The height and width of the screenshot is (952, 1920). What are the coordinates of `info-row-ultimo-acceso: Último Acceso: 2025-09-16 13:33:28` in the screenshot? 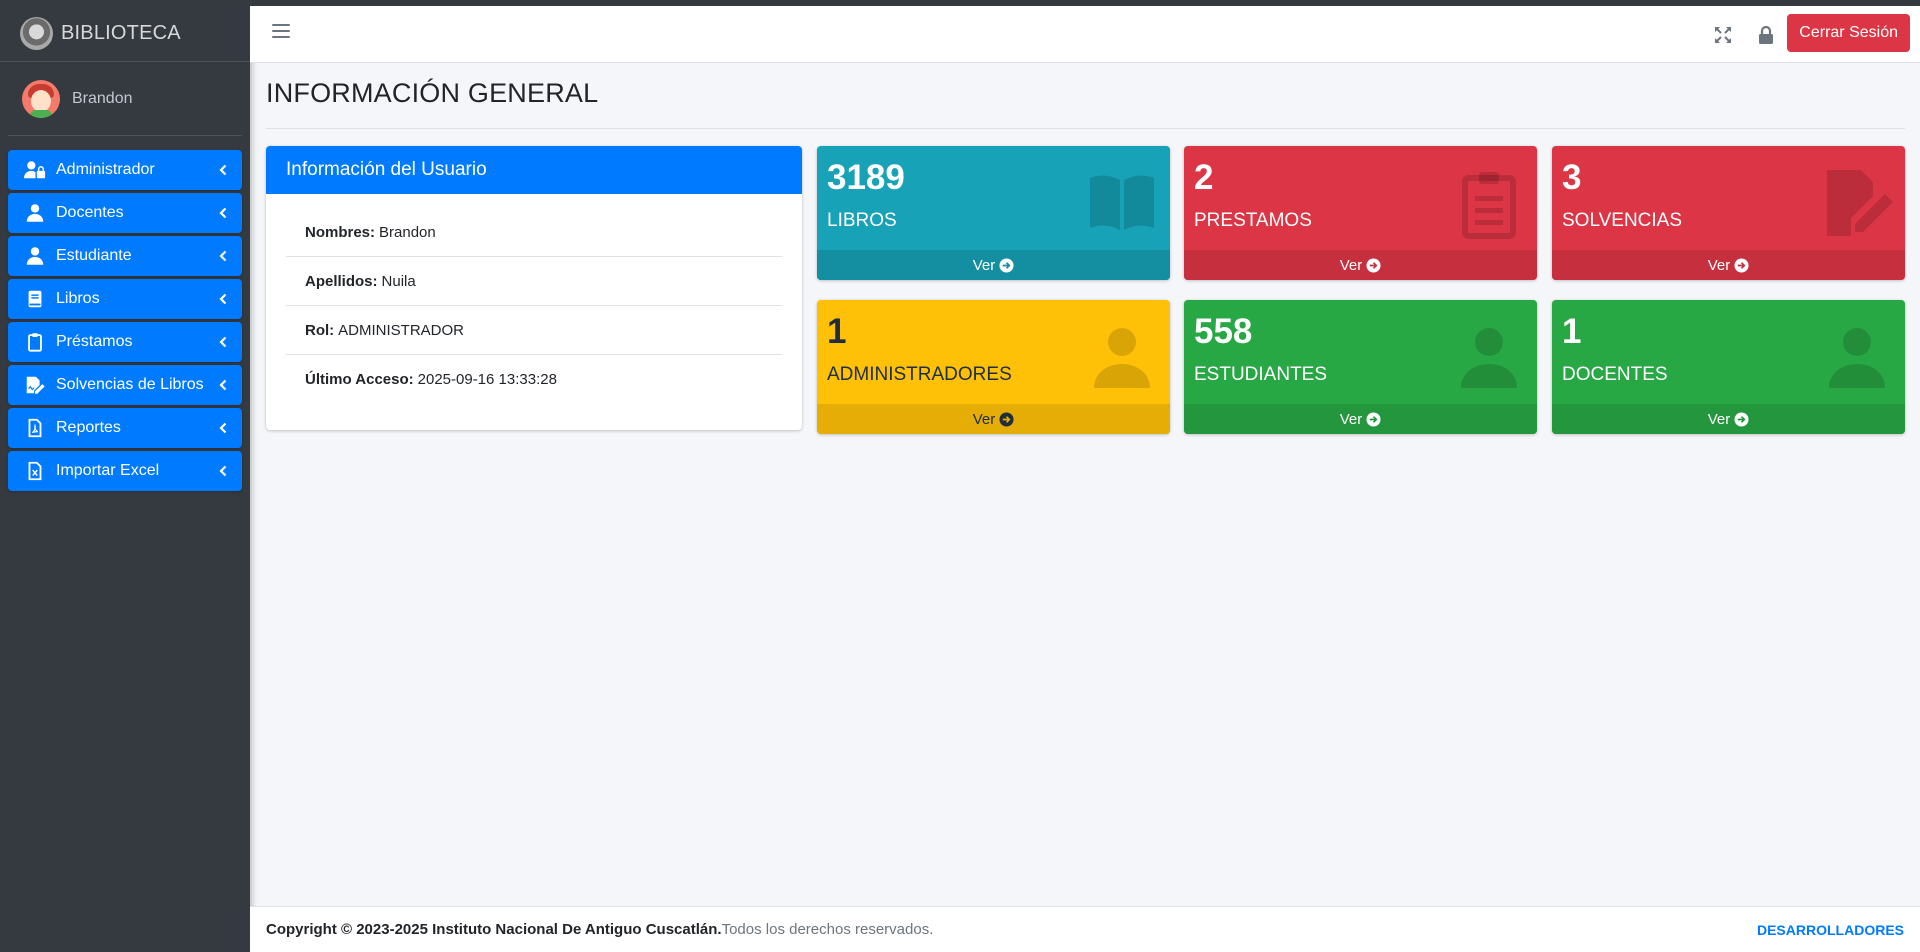 It's located at (431, 379).